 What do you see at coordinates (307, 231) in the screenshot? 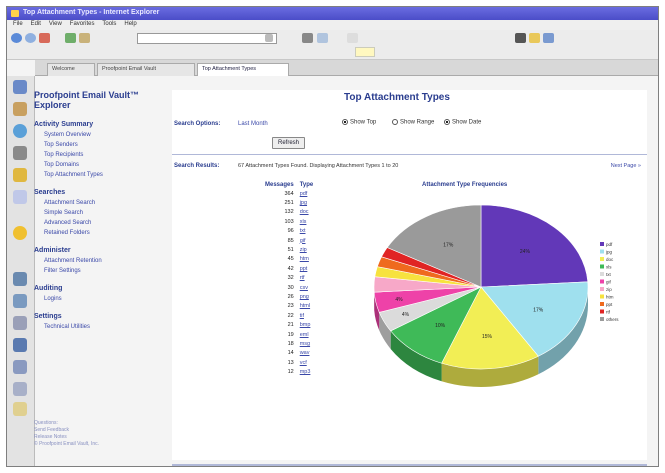
I see `attachment-type-link: txt` at bounding box center [307, 231].